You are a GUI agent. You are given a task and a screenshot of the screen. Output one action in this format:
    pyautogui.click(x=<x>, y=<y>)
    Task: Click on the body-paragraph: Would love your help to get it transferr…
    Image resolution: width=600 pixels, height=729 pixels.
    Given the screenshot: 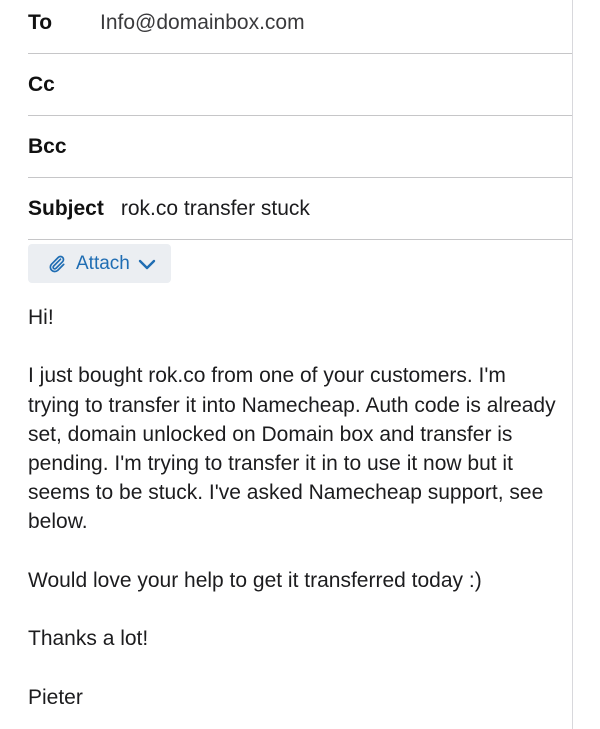 What is the action you would take?
    pyautogui.click(x=255, y=580)
    